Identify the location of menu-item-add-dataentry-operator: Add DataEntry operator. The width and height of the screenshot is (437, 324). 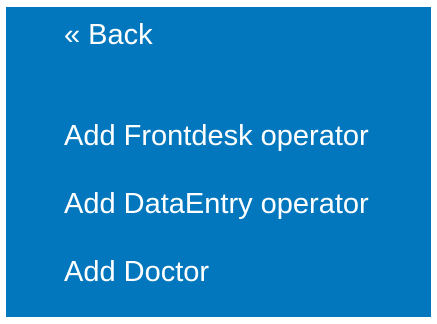
(216, 204).